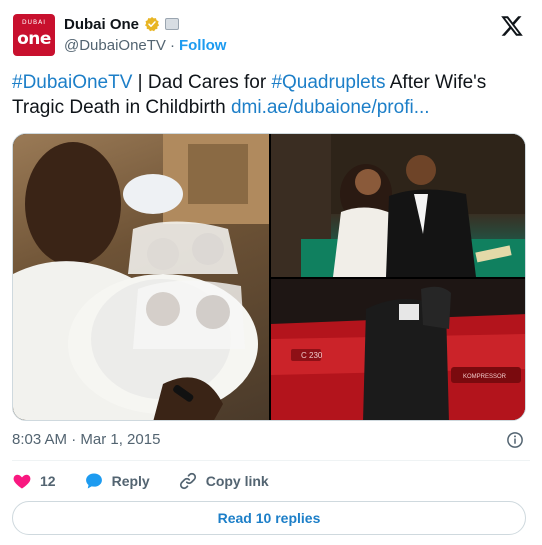 The width and height of the screenshot is (542, 545). I want to click on copy-link-button: Copy link, so click(223, 481).